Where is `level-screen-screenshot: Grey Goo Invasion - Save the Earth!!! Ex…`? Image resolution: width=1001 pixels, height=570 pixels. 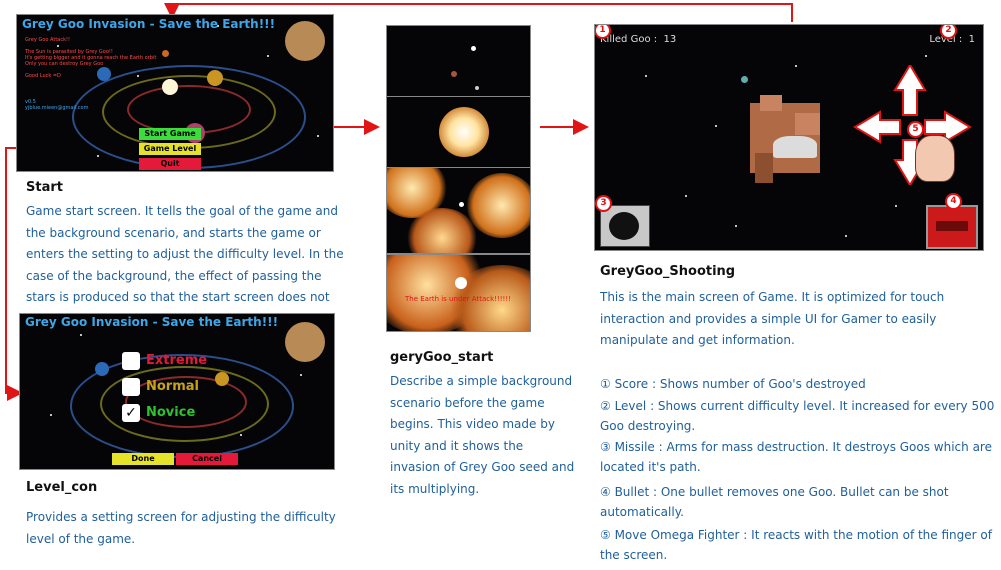 level-screen-screenshot: Grey Goo Invasion - Save the Earth!!! Ex… is located at coordinates (177, 391).